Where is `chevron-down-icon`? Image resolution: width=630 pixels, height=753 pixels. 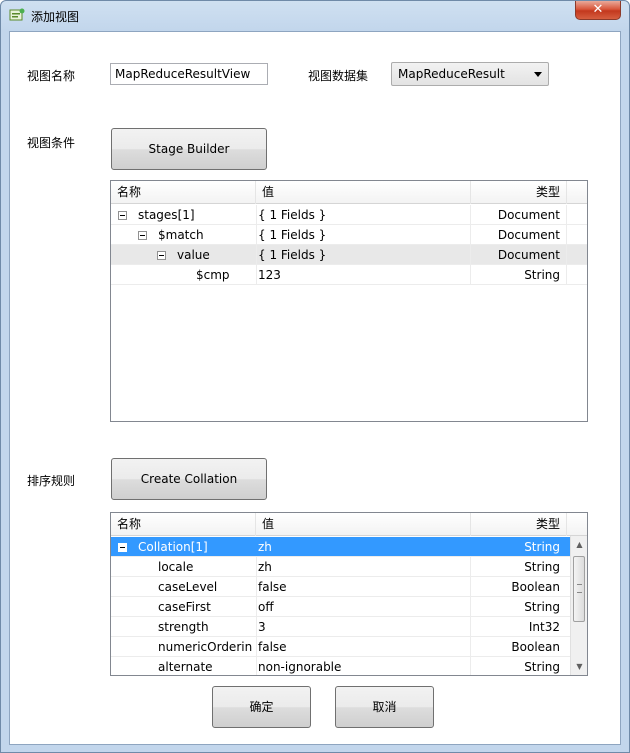 chevron-down-icon is located at coordinates (538, 74).